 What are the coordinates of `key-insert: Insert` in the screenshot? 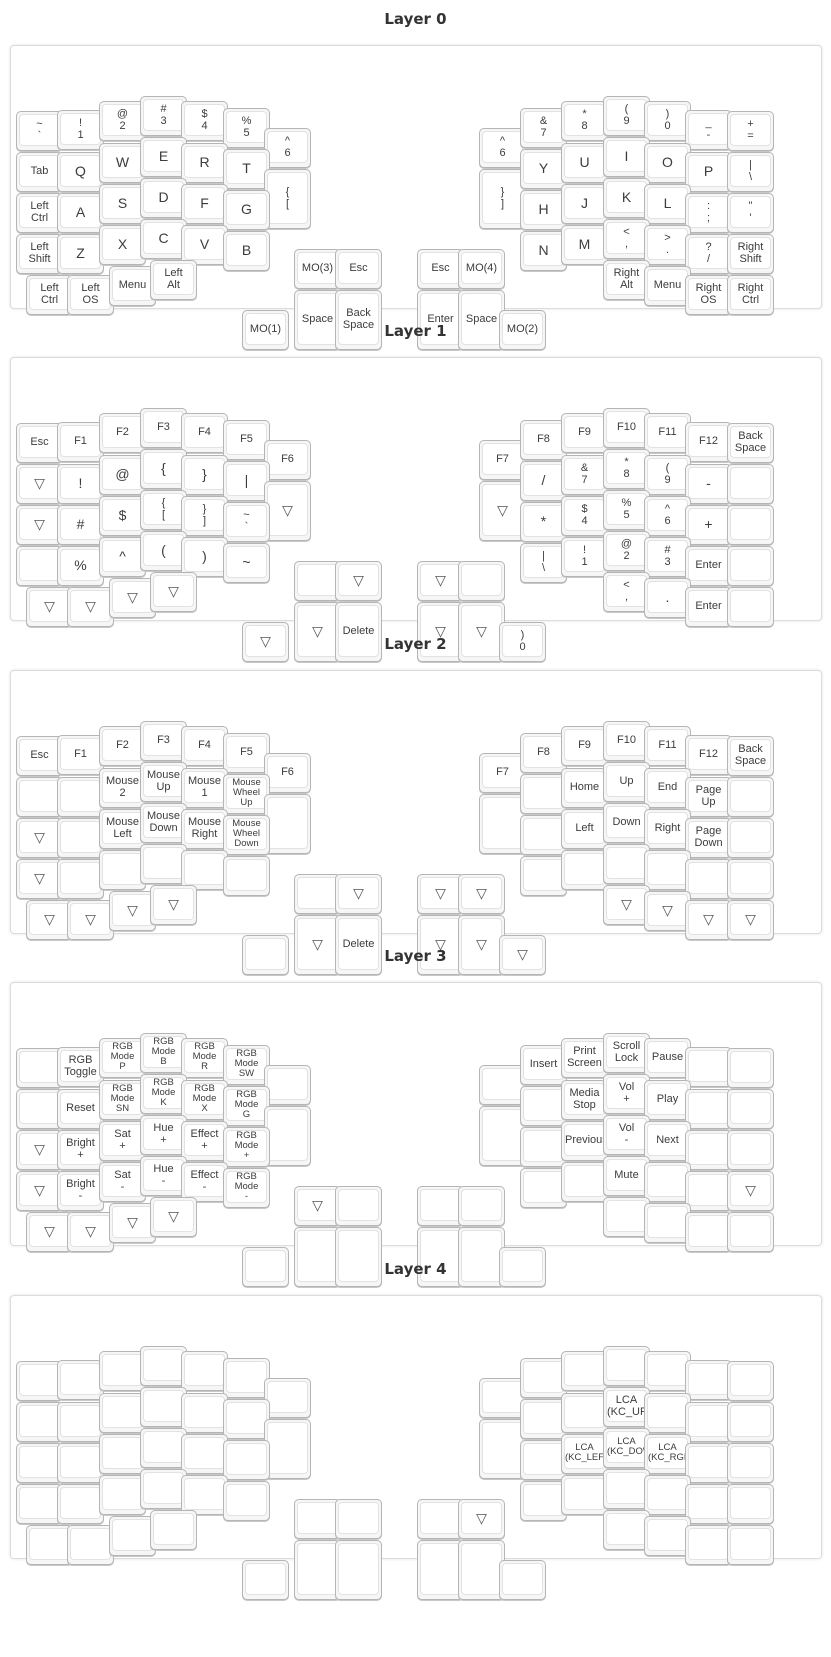 It's located at (543, 1065).